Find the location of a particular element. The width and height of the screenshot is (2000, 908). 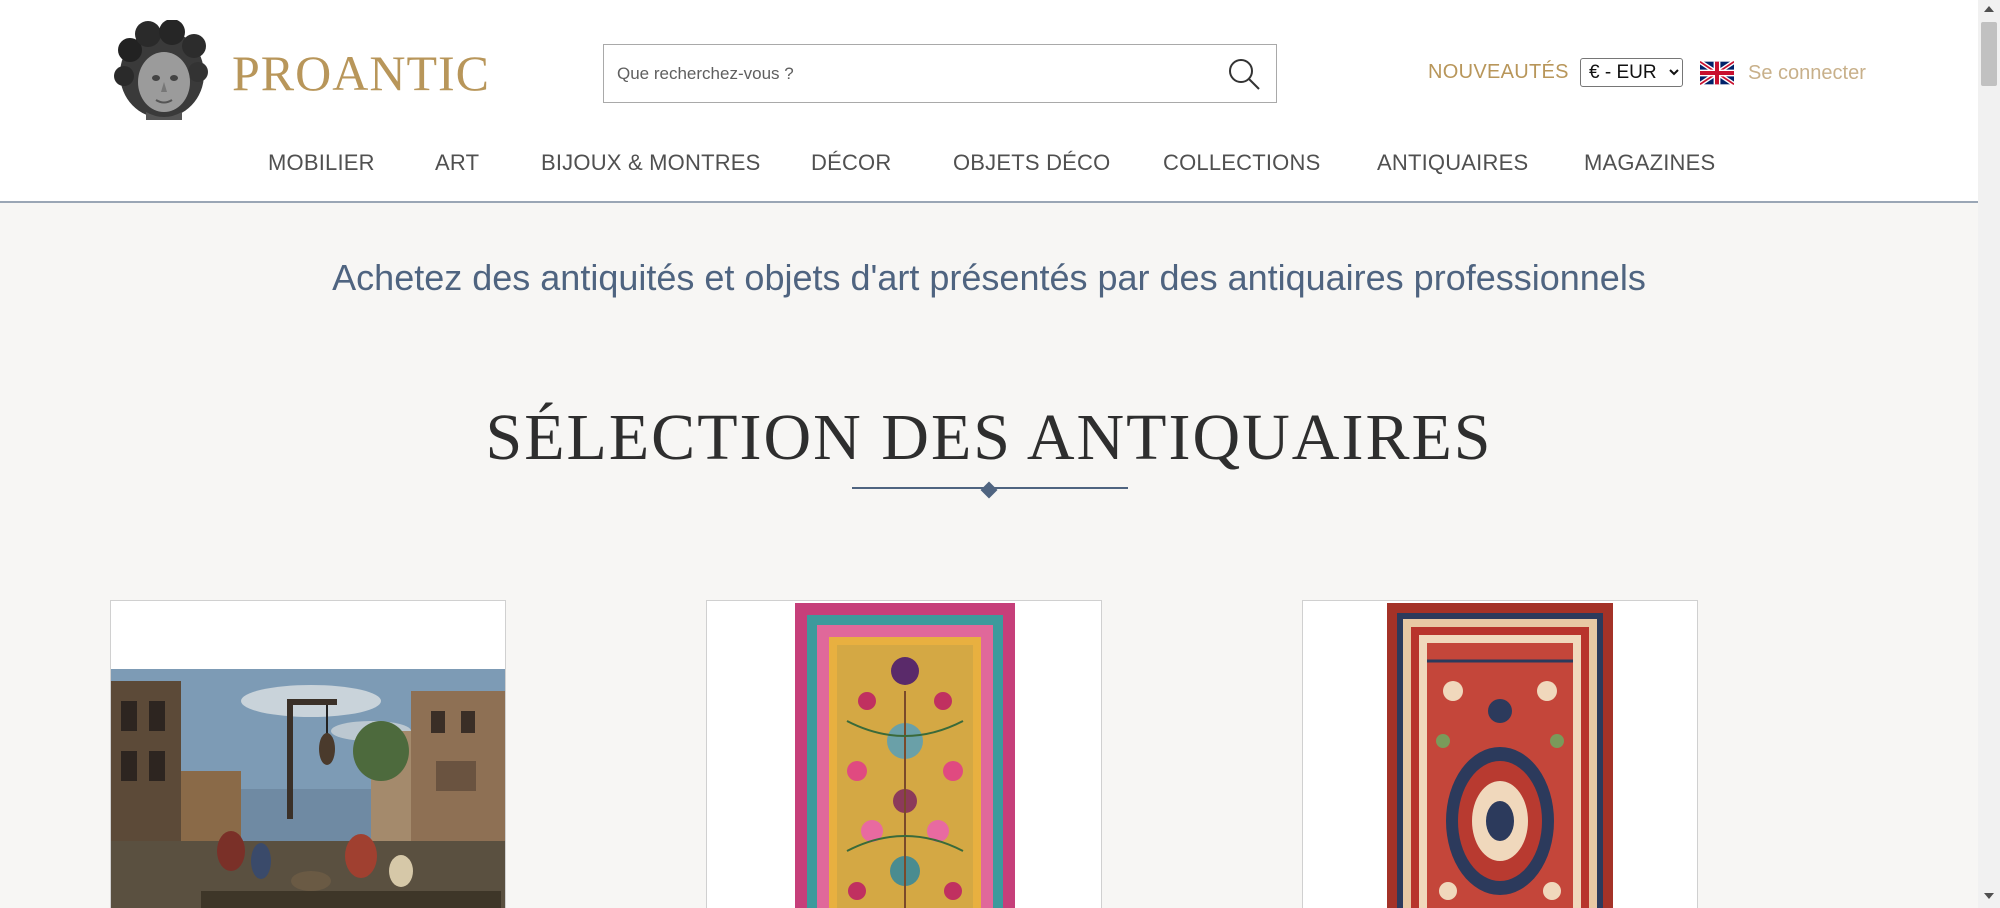

search-box is located at coordinates (940, 73).